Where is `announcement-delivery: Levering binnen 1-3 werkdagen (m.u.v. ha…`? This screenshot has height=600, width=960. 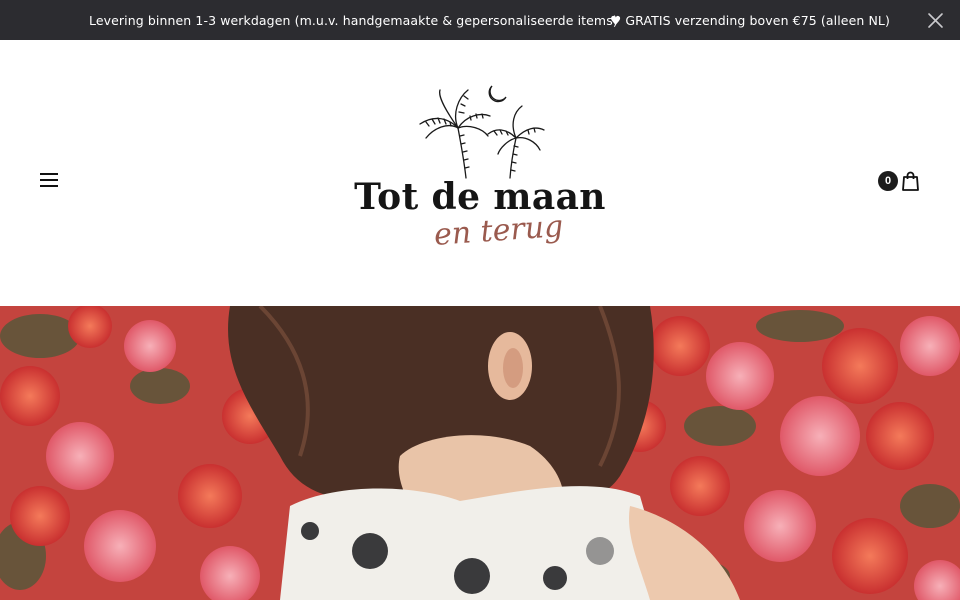
announcement-delivery: Levering binnen 1-3 werkdagen (m.u.v. ha… is located at coordinates (353, 20).